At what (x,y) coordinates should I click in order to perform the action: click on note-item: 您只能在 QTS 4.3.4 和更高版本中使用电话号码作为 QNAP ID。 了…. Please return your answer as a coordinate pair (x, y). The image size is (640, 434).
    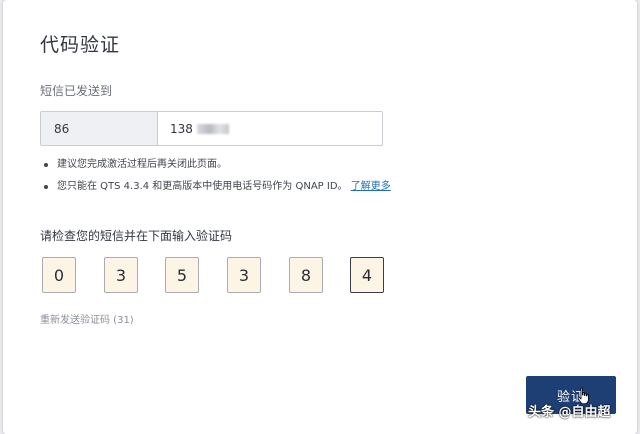
    Looking at the image, I should click on (254, 190).